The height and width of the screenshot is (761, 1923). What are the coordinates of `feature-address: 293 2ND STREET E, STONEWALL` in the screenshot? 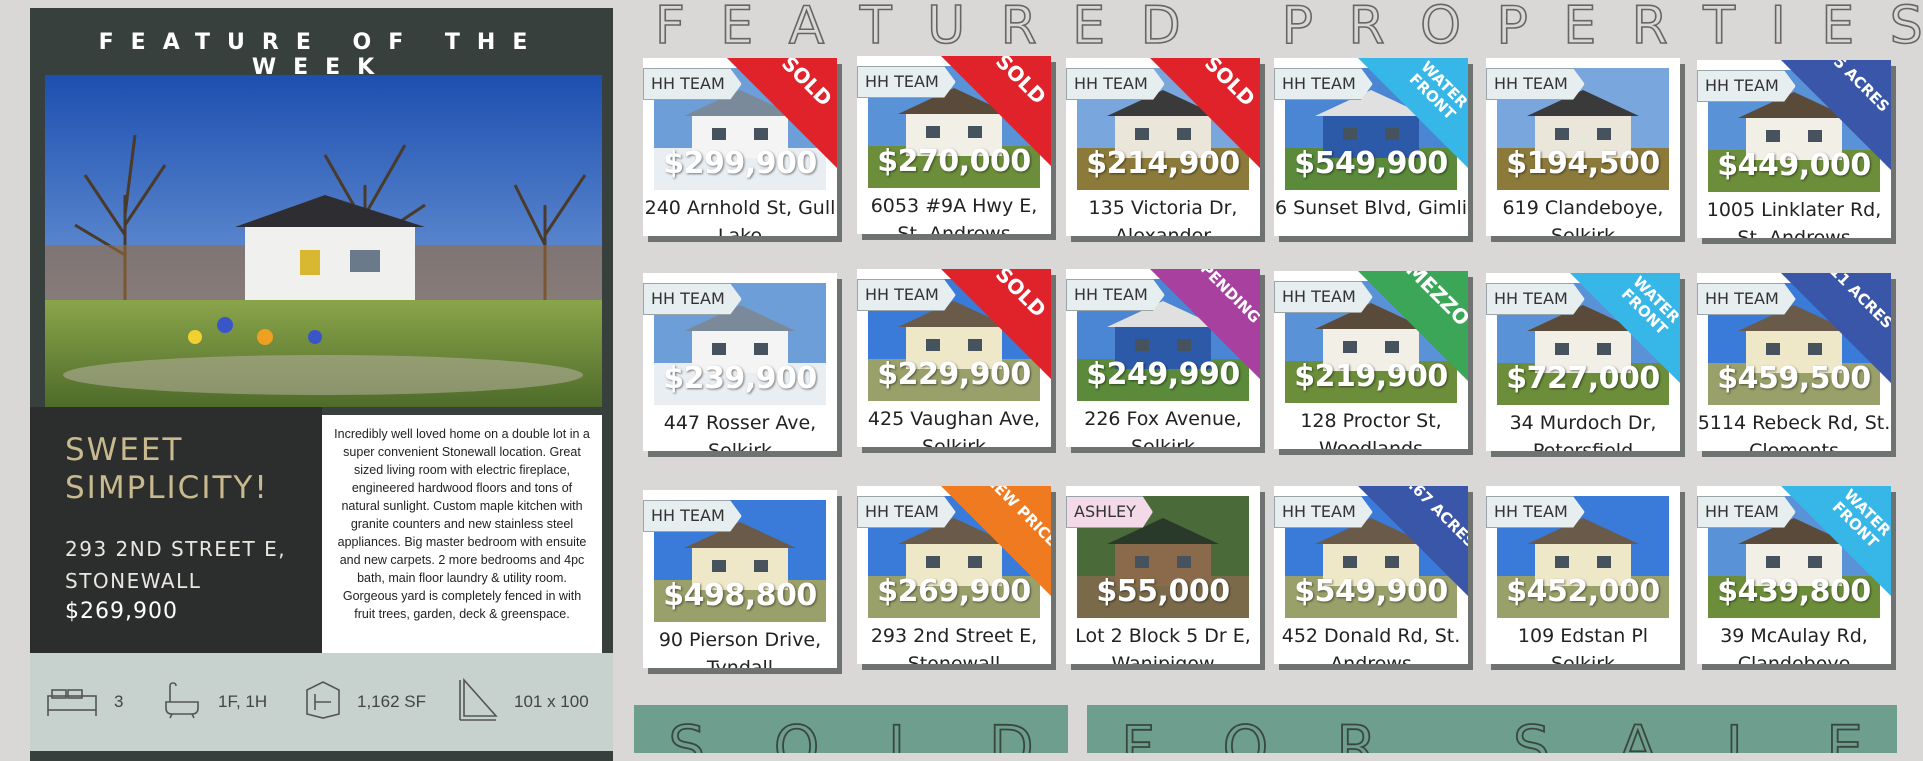 It's located at (176, 565).